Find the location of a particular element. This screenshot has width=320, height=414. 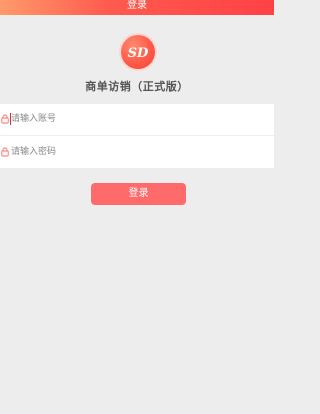

app-logo: SD is located at coordinates (138, 52).